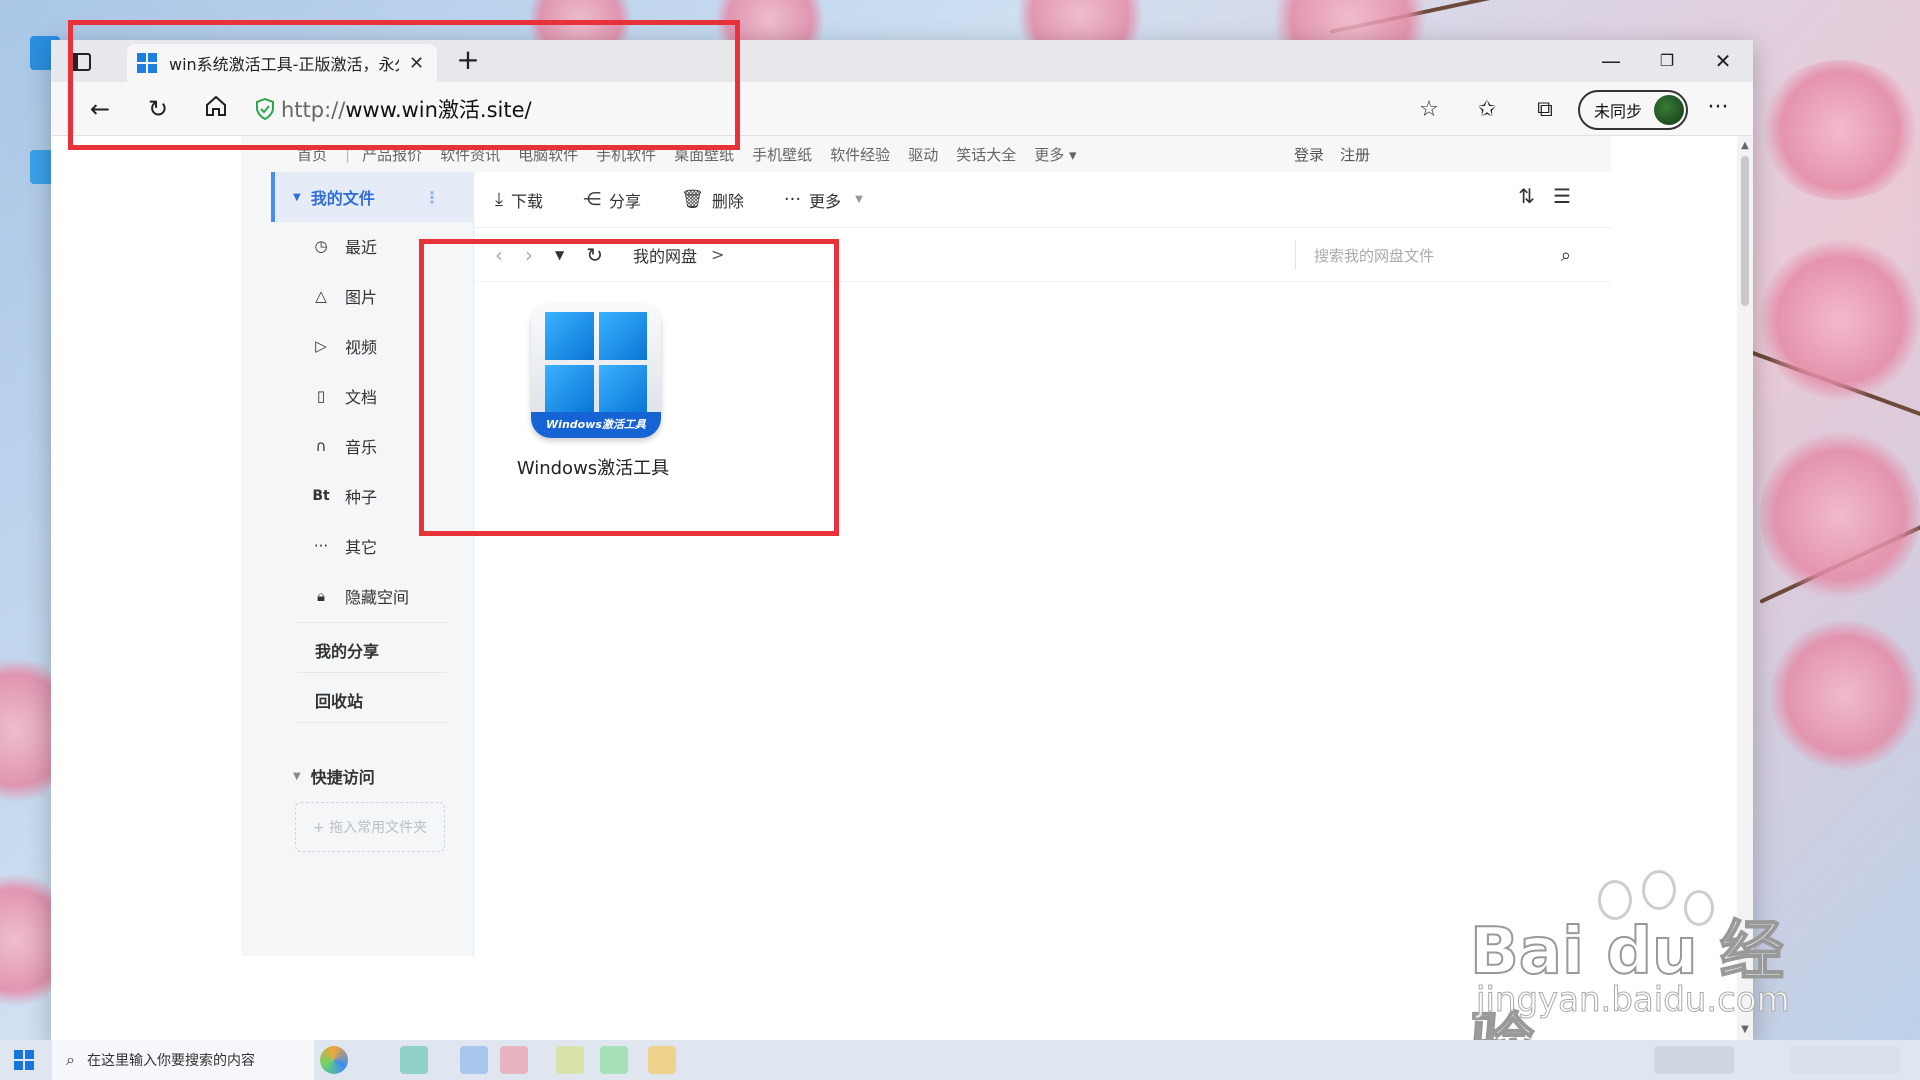 The image size is (1920, 1080). Describe the element at coordinates (100, 109) in the screenshot. I see `back-icon: ←` at that location.